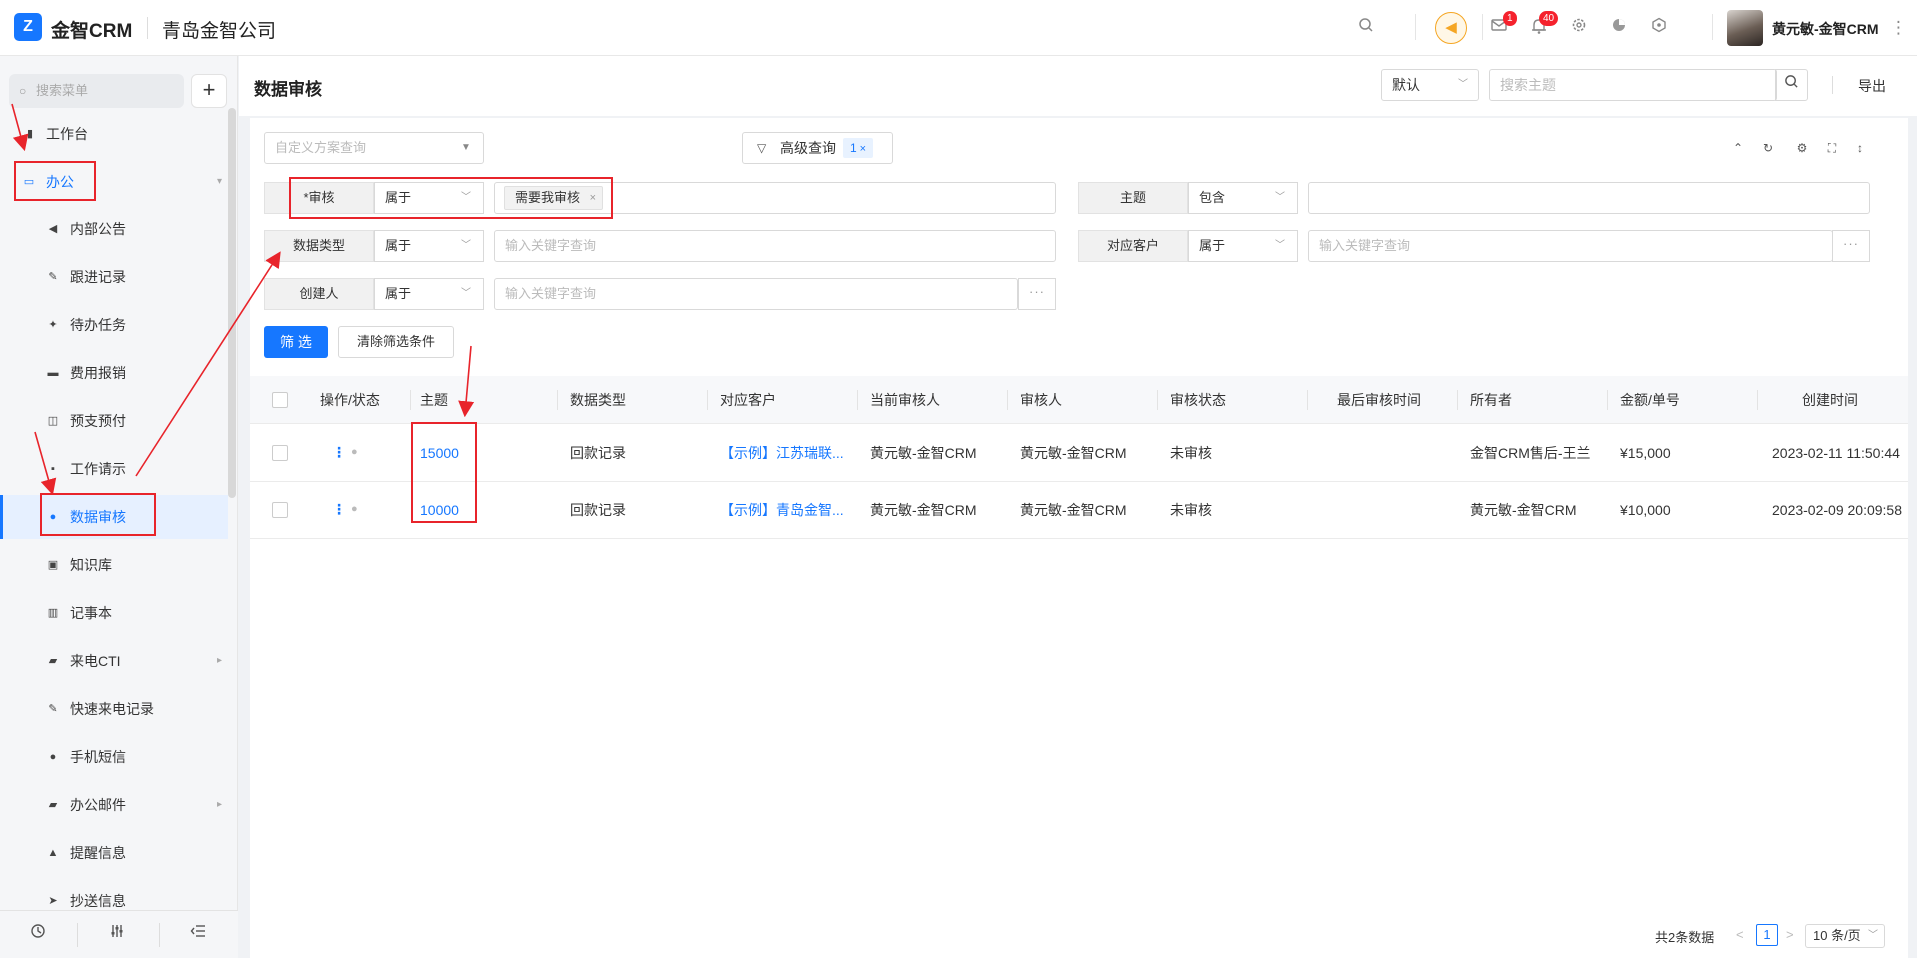 This screenshot has height=958, width=1917. Describe the element at coordinates (1790, 934) in the screenshot. I see `next-page-icon: >` at that location.